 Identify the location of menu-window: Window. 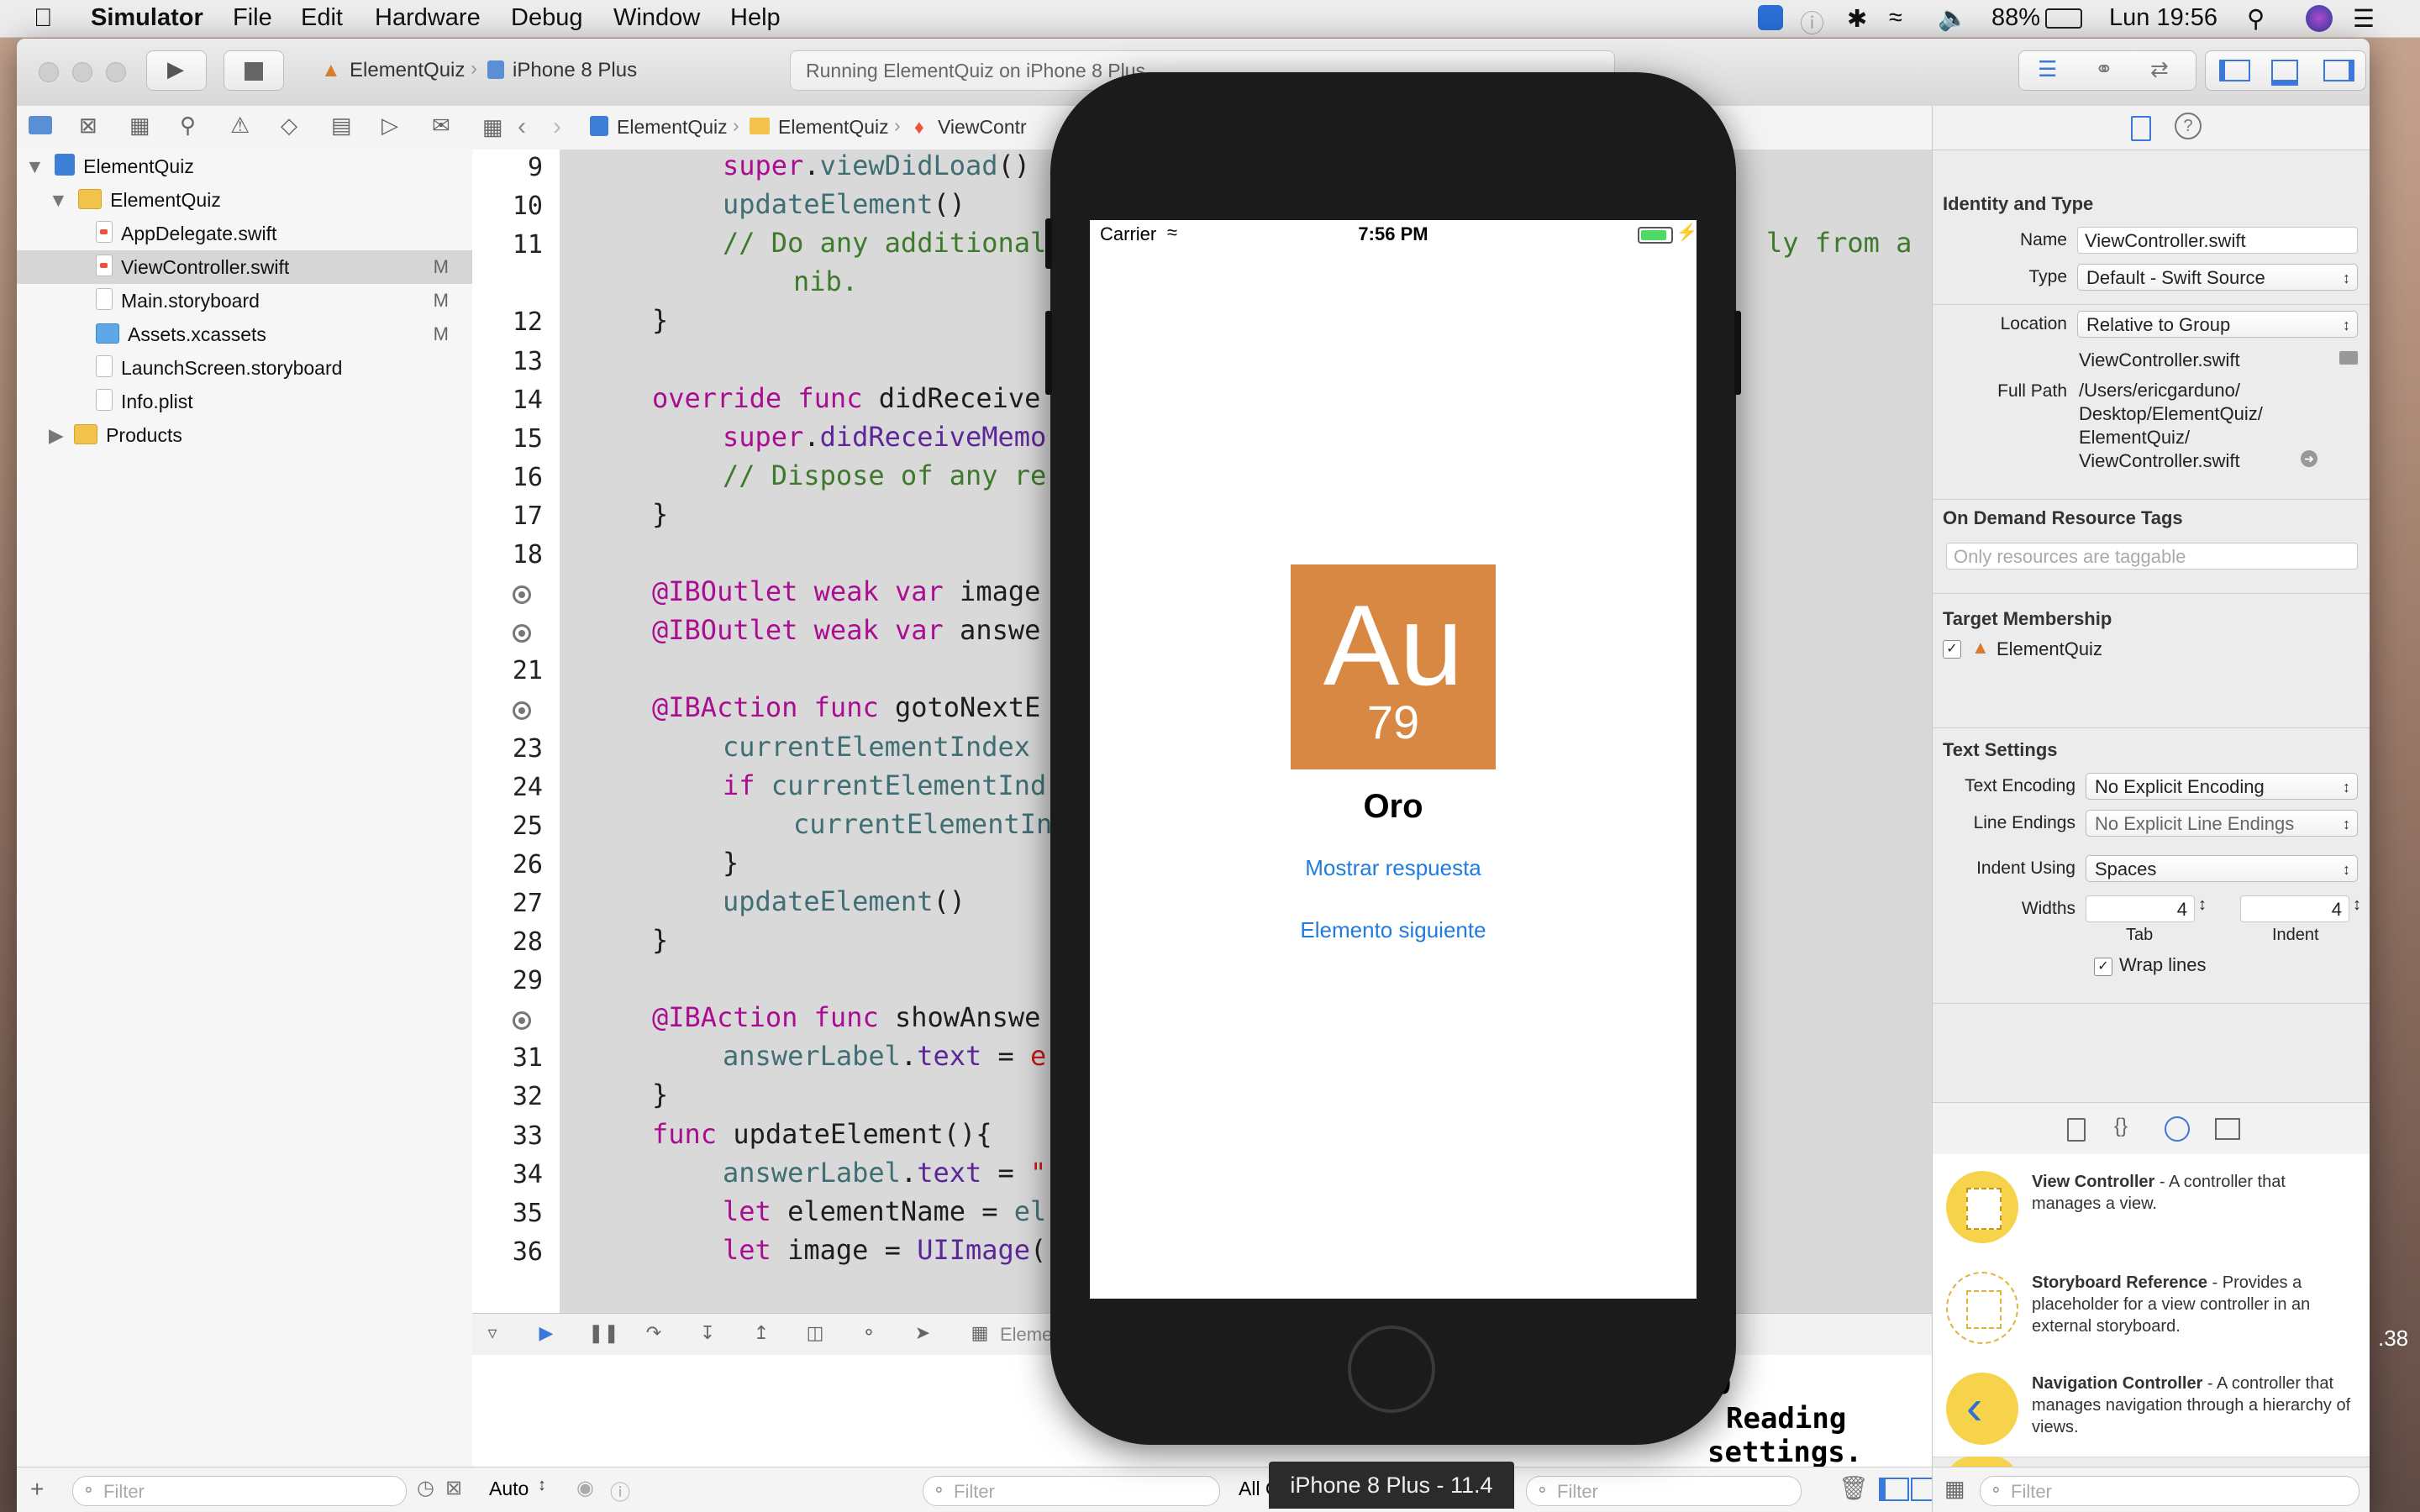
(657, 18).